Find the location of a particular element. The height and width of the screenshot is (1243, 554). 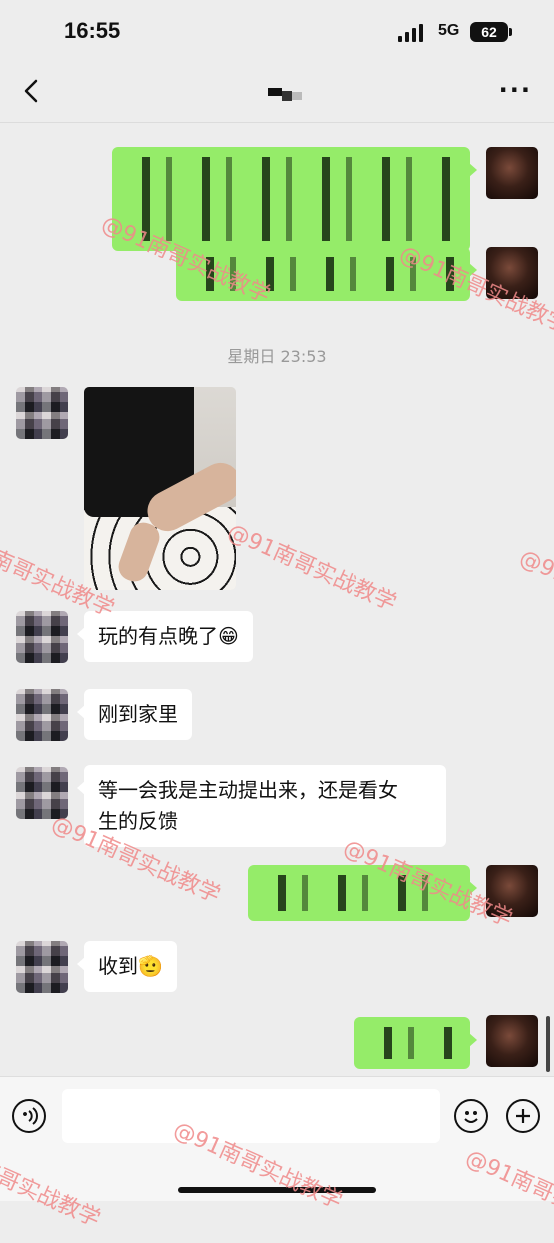

voice-input-icon is located at coordinates (29, 1116).